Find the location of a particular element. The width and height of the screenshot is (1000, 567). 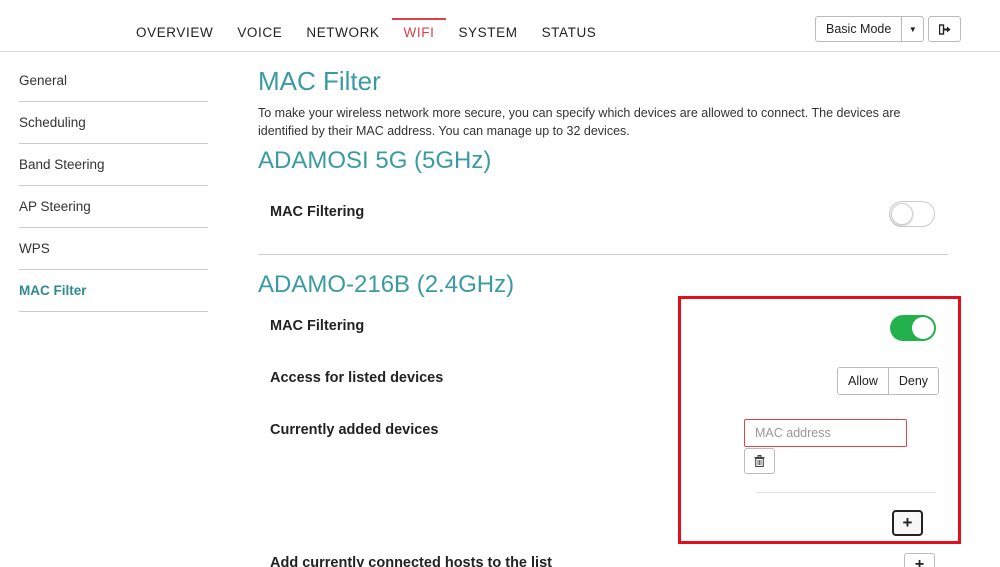

tab-system: SYSTEM is located at coordinates (487, 32).